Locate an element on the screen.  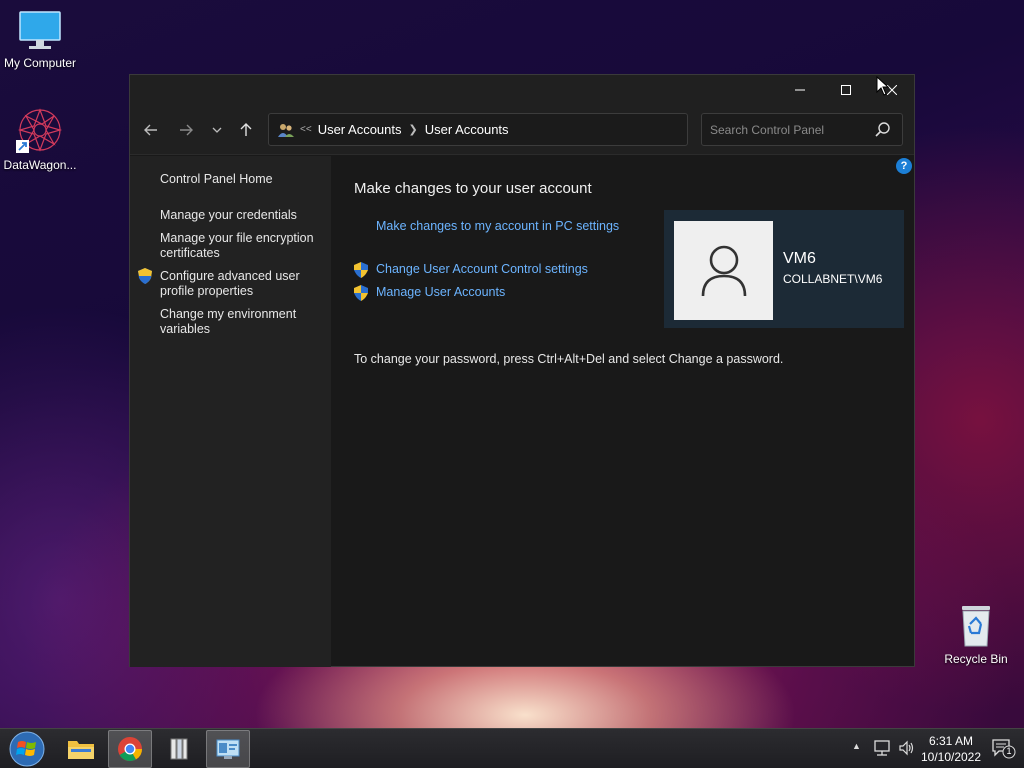
minimize-icon is located at coordinates (800, 90).